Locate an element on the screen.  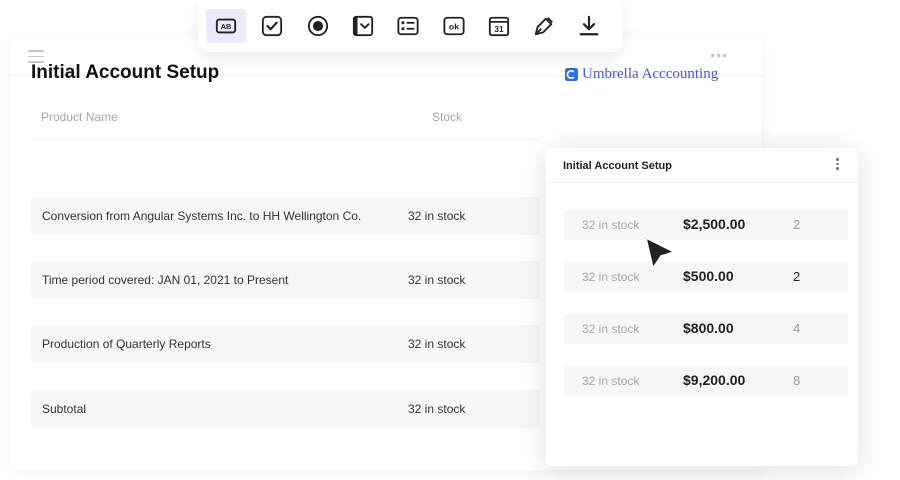
card-row: 32 in stock $9,200.00 8 is located at coordinates (706, 381).